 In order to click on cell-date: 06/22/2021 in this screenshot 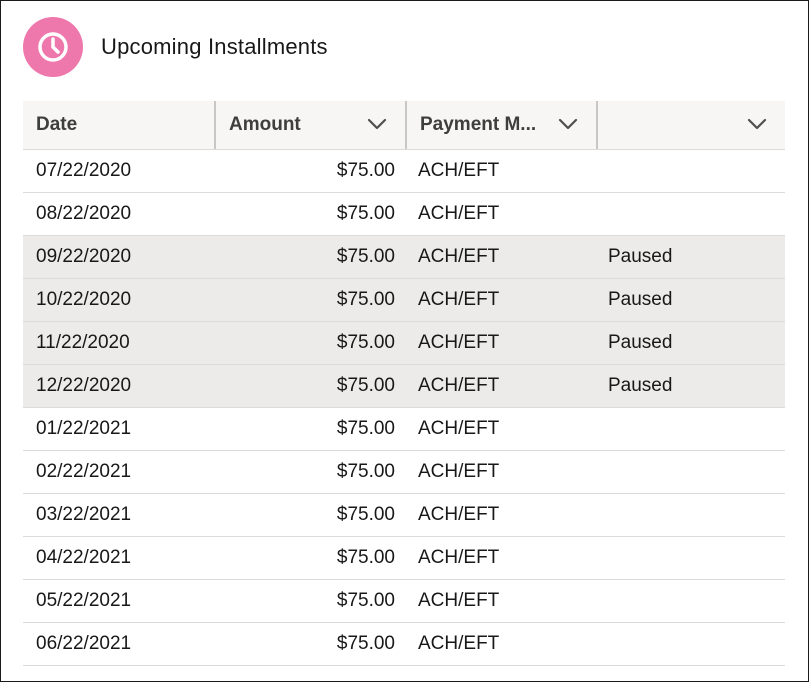, I will do `click(84, 643)`.